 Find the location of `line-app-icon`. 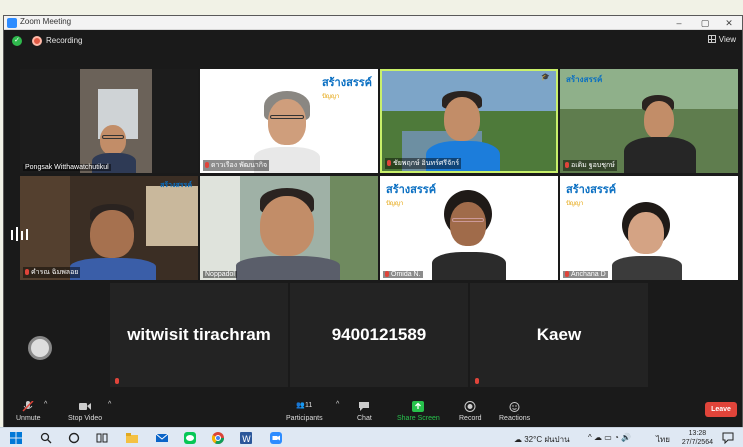

line-app-icon is located at coordinates (190, 438).